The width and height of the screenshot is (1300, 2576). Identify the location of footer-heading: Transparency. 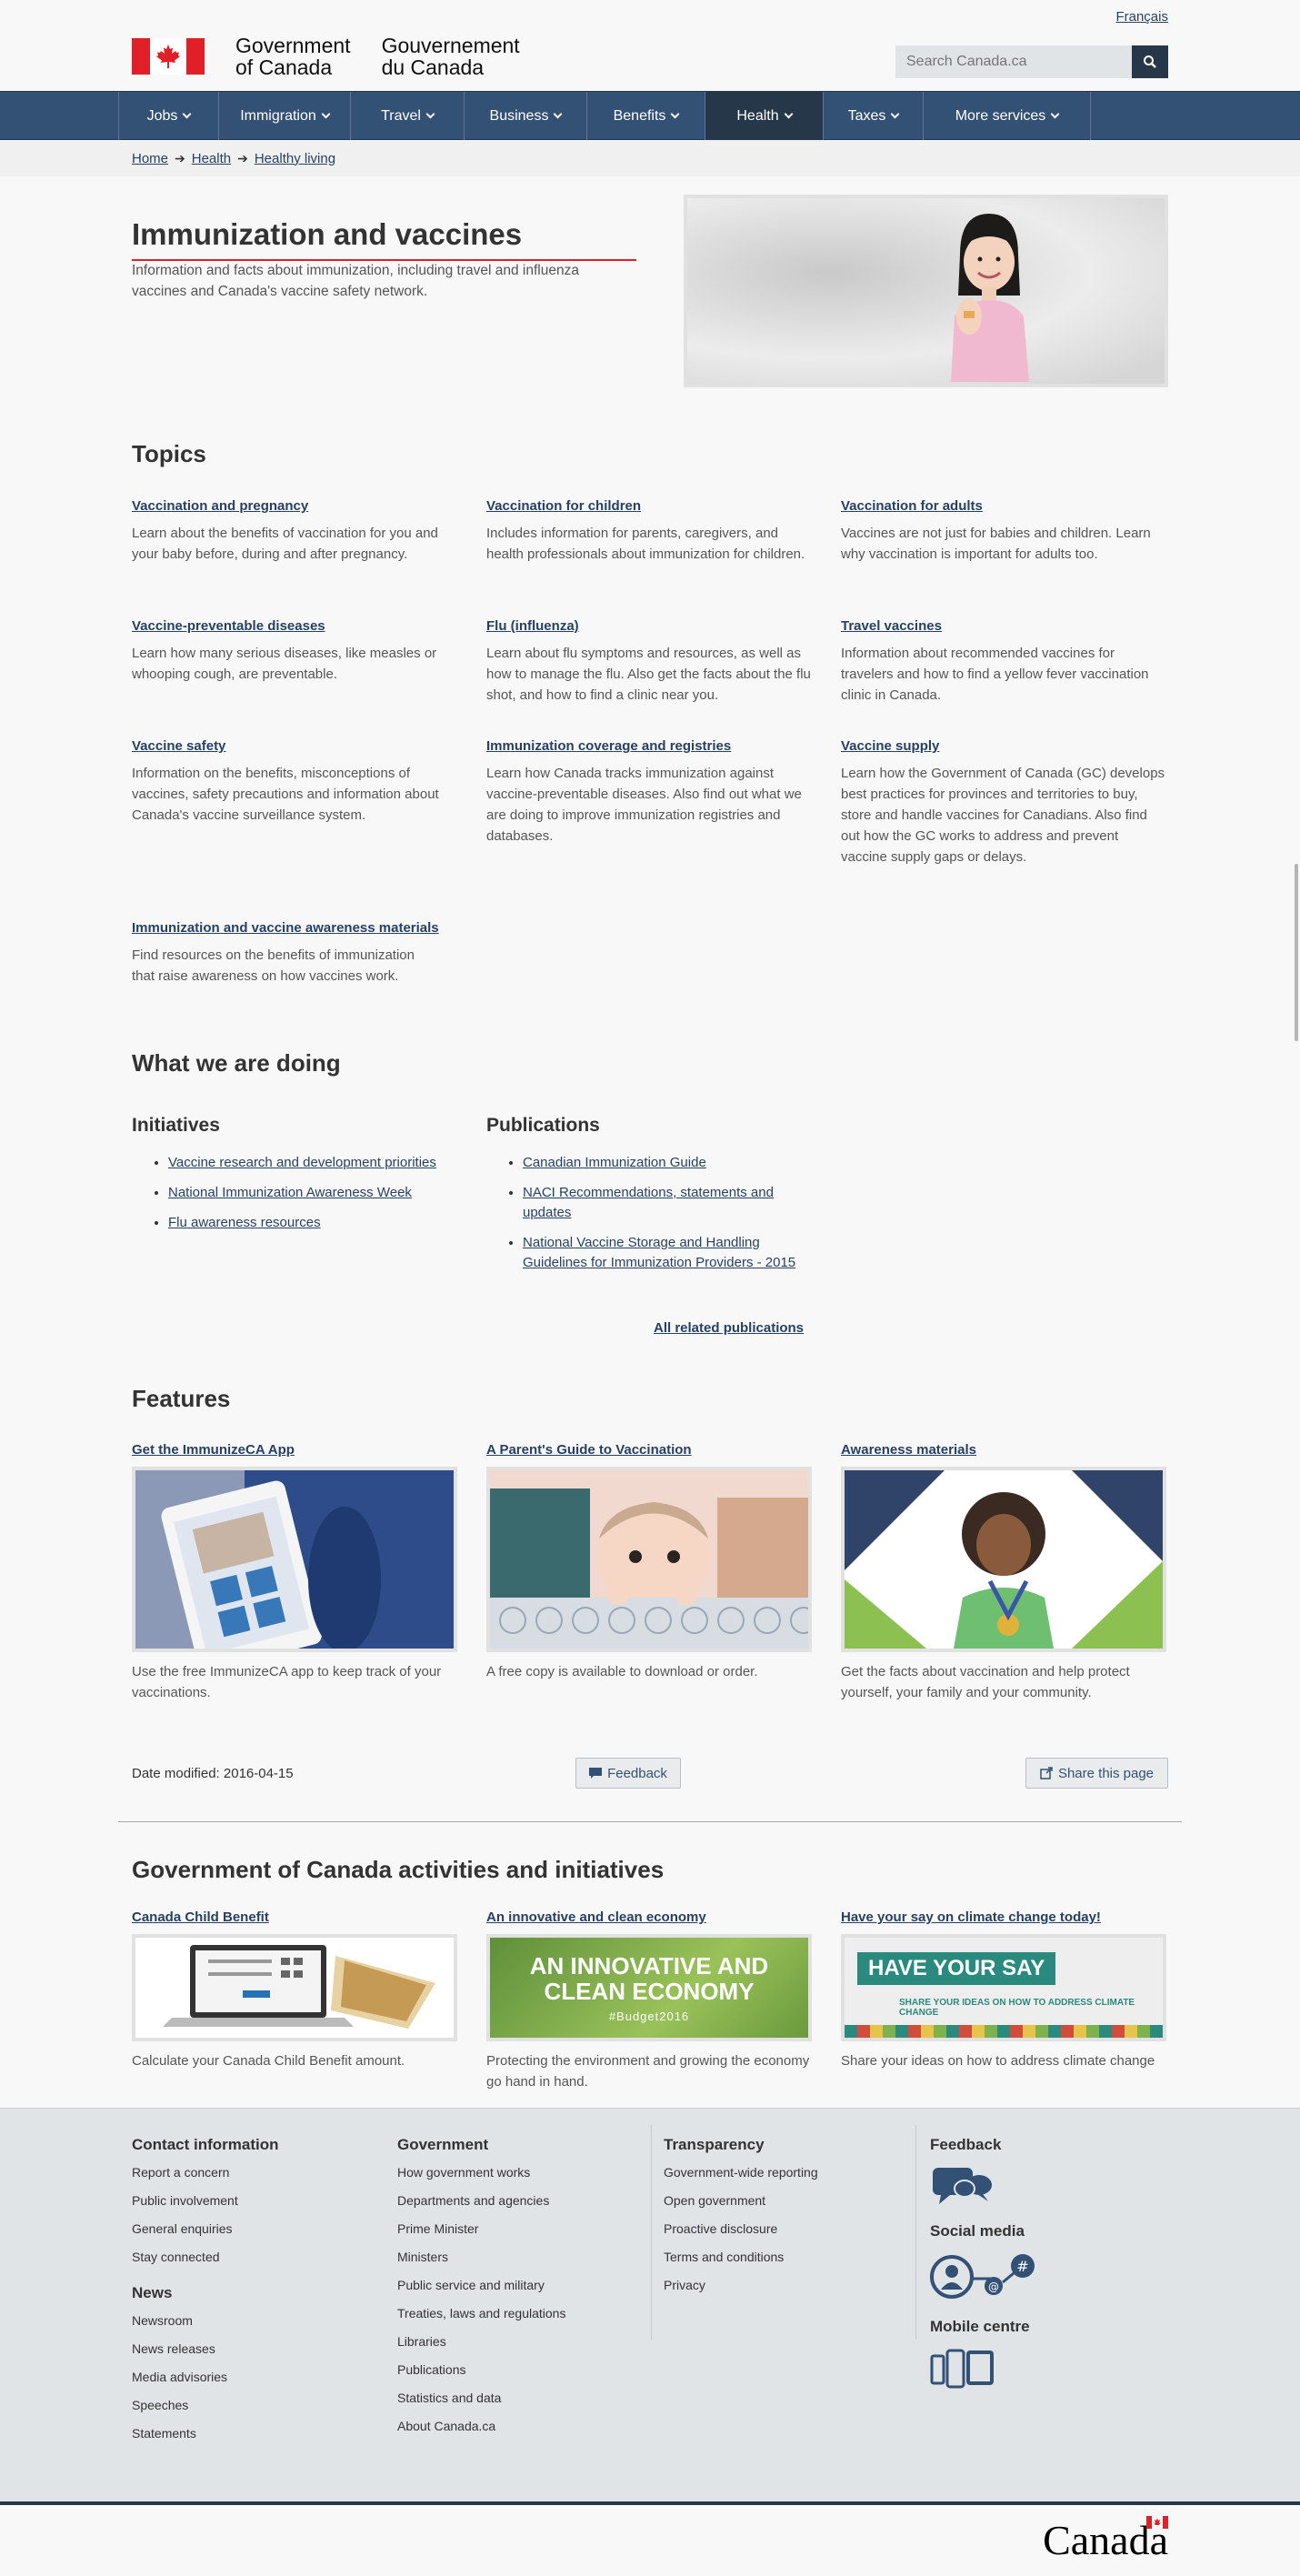
(714, 2144).